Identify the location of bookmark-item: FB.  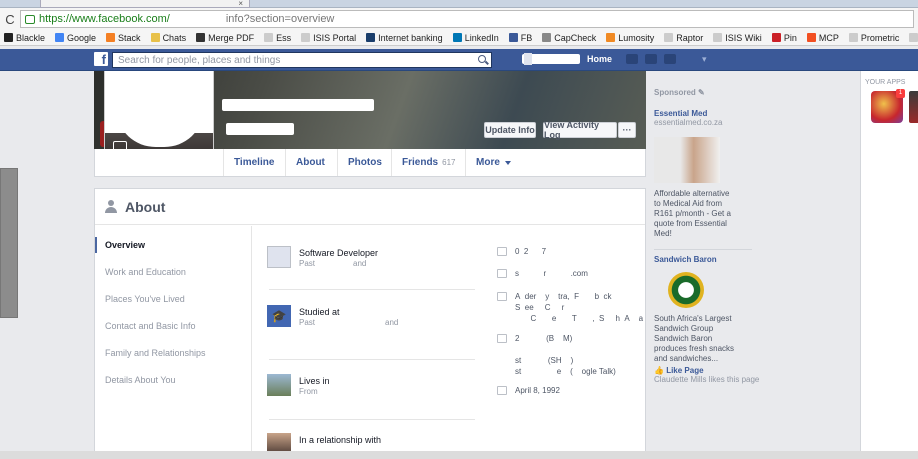
(520, 37).